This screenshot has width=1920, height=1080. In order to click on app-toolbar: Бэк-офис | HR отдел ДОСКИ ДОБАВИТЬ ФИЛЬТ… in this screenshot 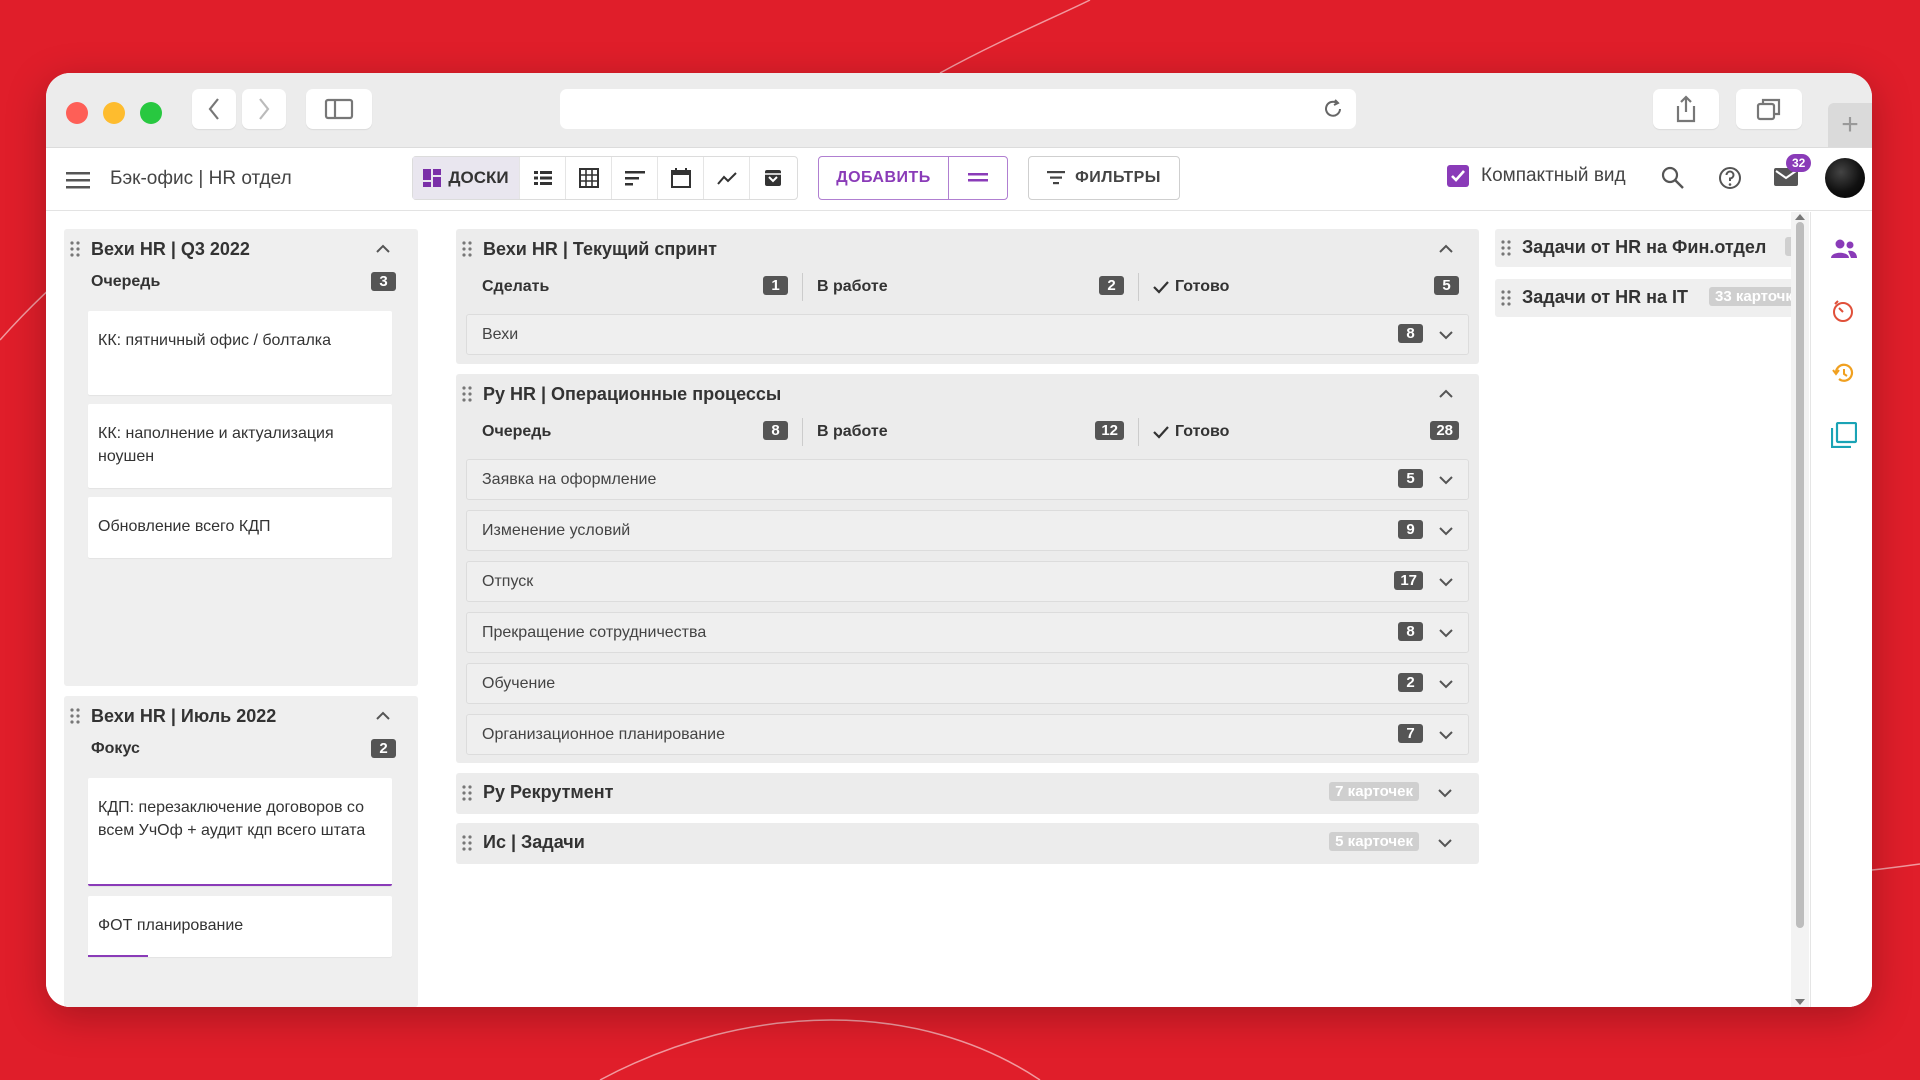, I will do `click(959, 179)`.